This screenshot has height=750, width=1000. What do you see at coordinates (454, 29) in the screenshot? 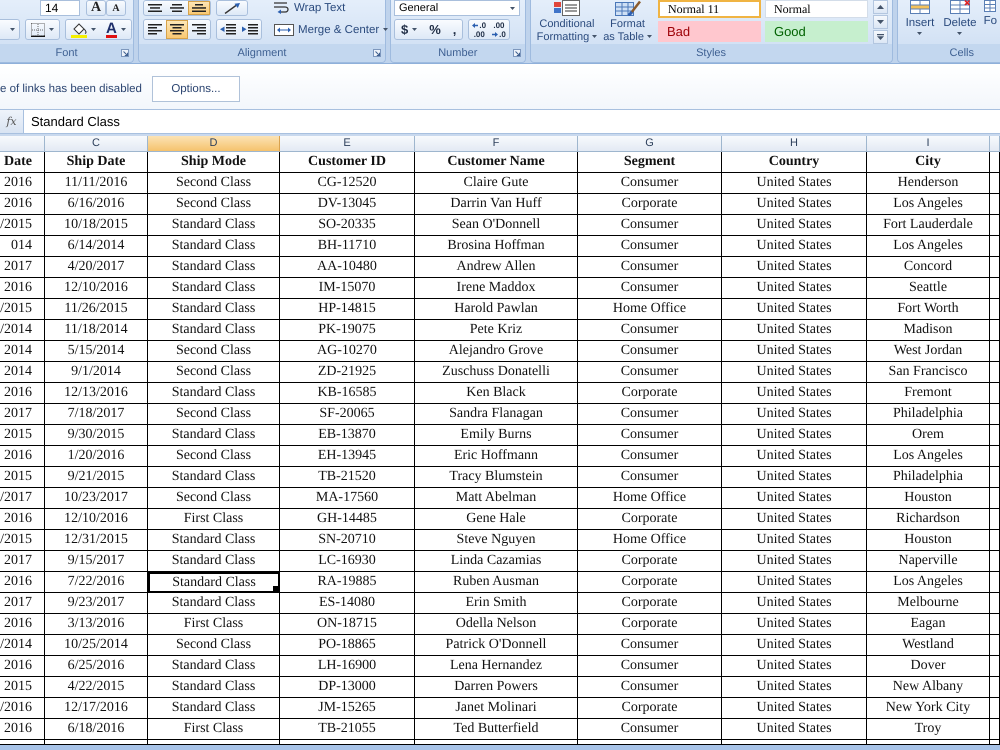
I see `comma-button: ,` at bounding box center [454, 29].